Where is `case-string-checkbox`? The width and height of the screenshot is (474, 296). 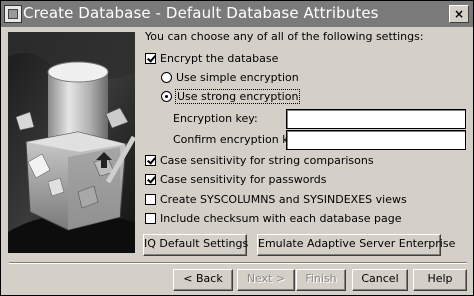
case-string-checkbox is located at coordinates (150, 160).